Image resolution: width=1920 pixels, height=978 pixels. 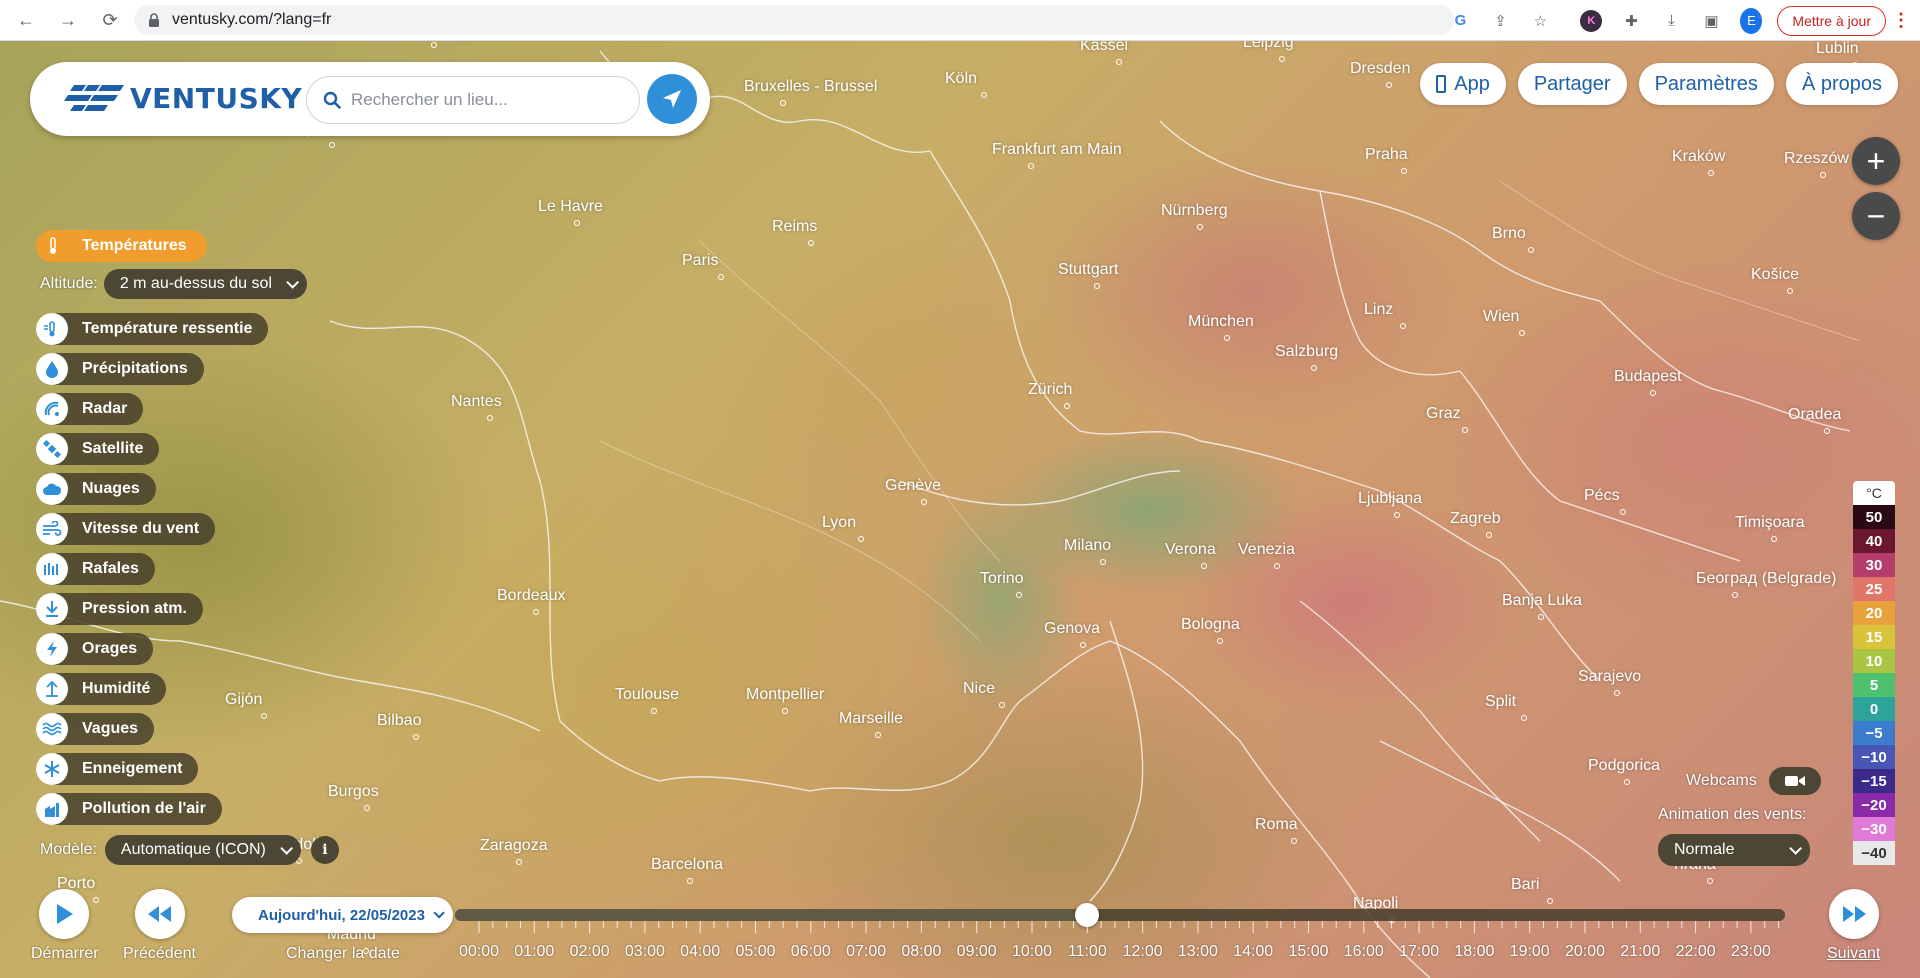 I want to click on timeline-hour-label: 21:00, so click(x=1640, y=952).